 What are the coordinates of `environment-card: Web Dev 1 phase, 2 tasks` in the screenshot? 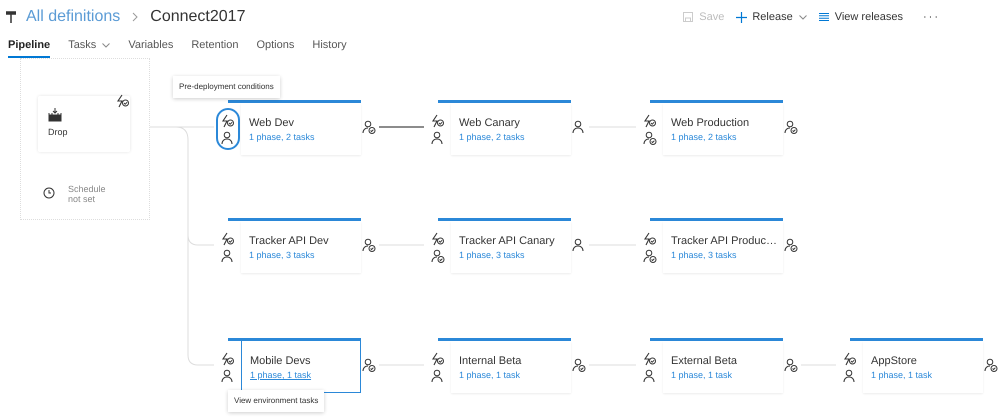 It's located at (301, 129).